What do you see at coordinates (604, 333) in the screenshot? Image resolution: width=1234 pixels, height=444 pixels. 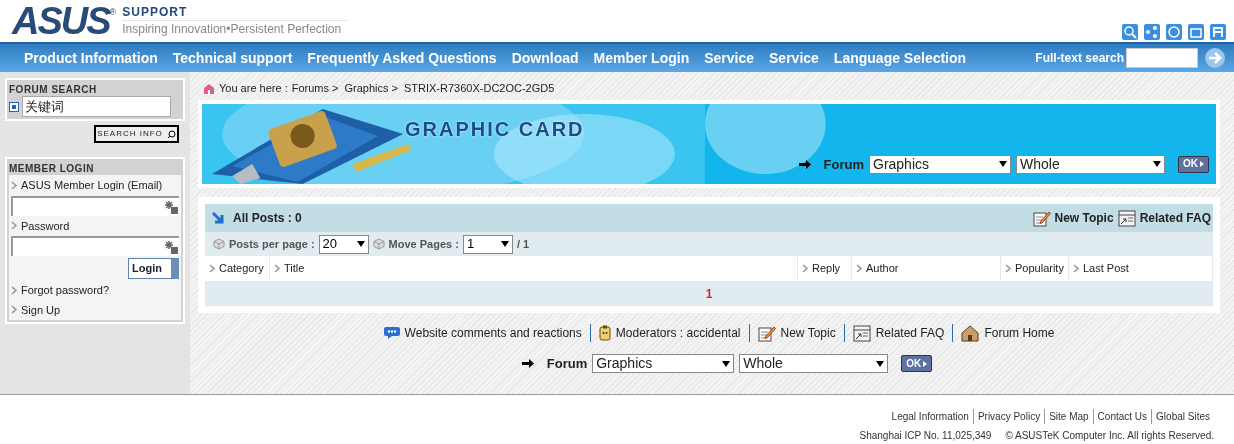 I see `badge-icon` at bounding box center [604, 333].